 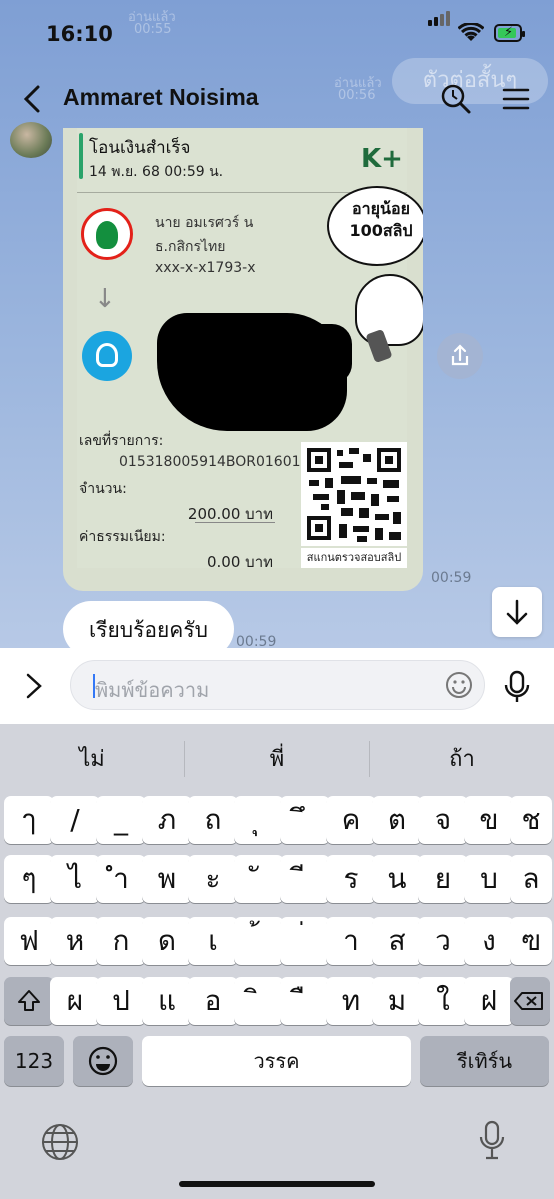 What do you see at coordinates (305, 1001) in the screenshot?
I see `key: ื` at bounding box center [305, 1001].